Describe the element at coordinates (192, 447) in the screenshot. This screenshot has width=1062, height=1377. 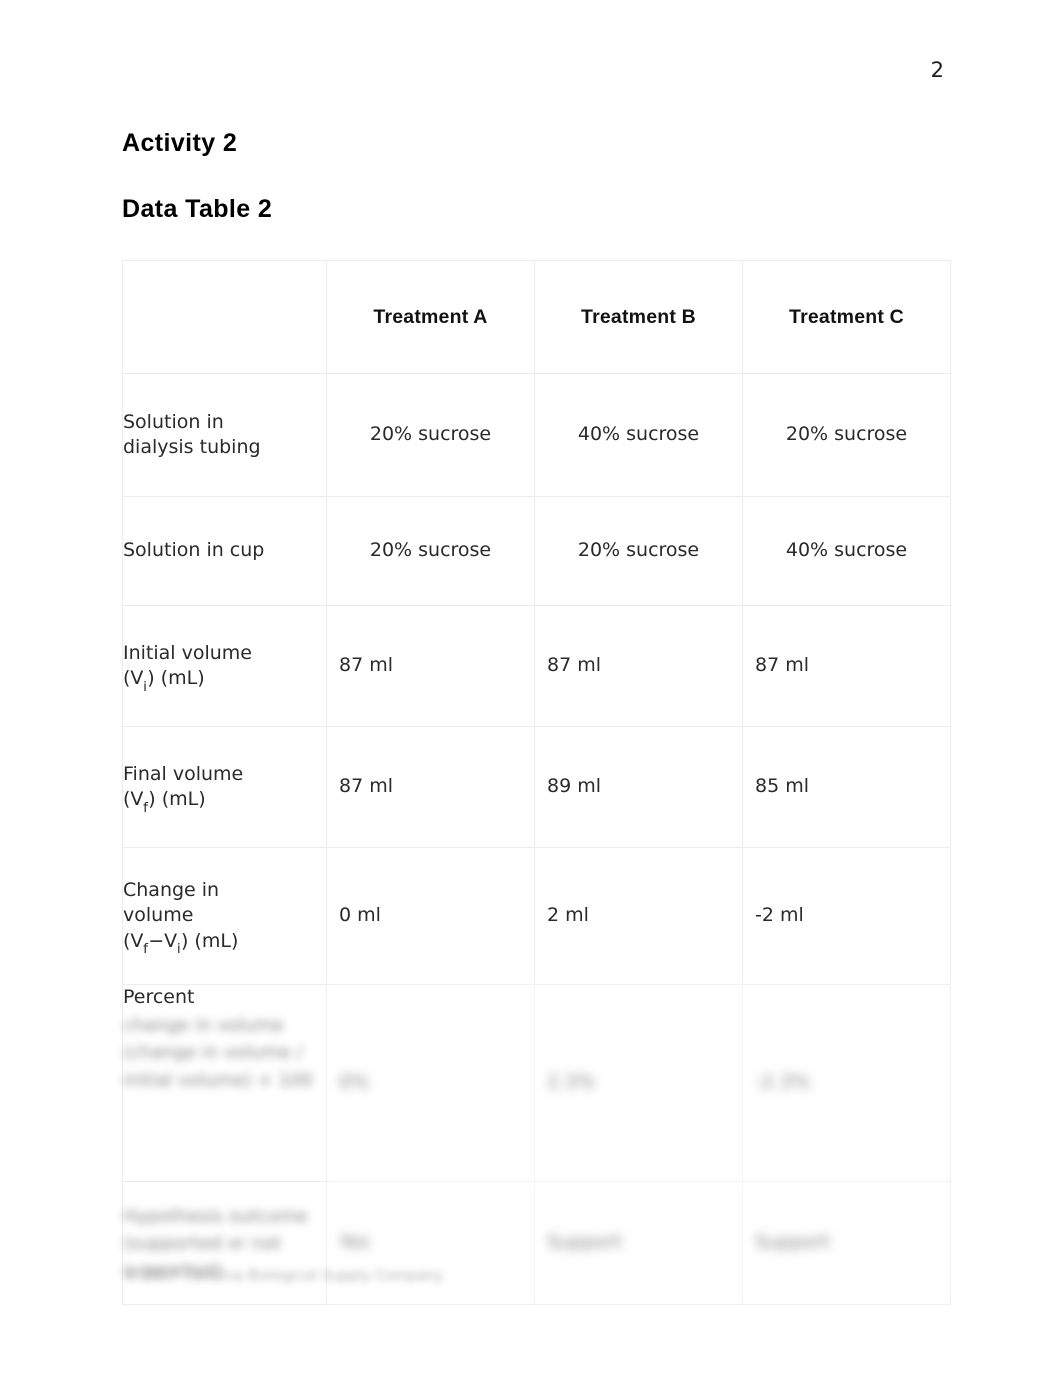
I see `row-label-line-2: dialysis tubing` at that location.